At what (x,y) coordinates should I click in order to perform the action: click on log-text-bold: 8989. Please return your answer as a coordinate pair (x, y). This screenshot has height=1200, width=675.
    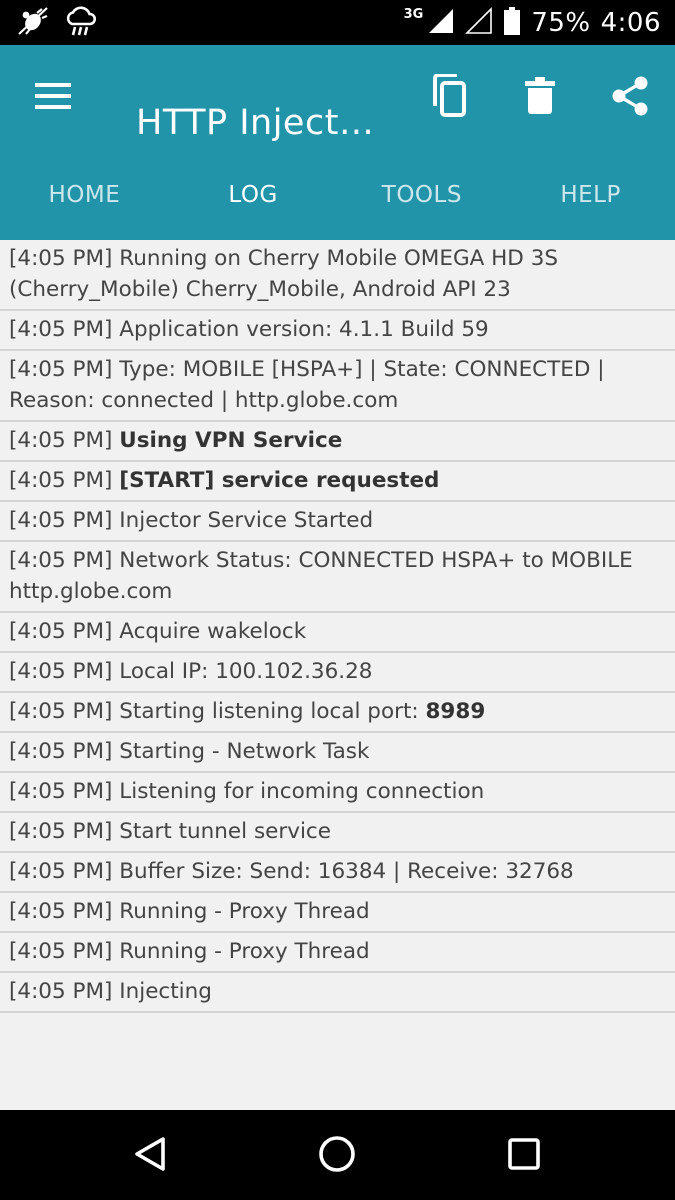
    Looking at the image, I should click on (455, 711).